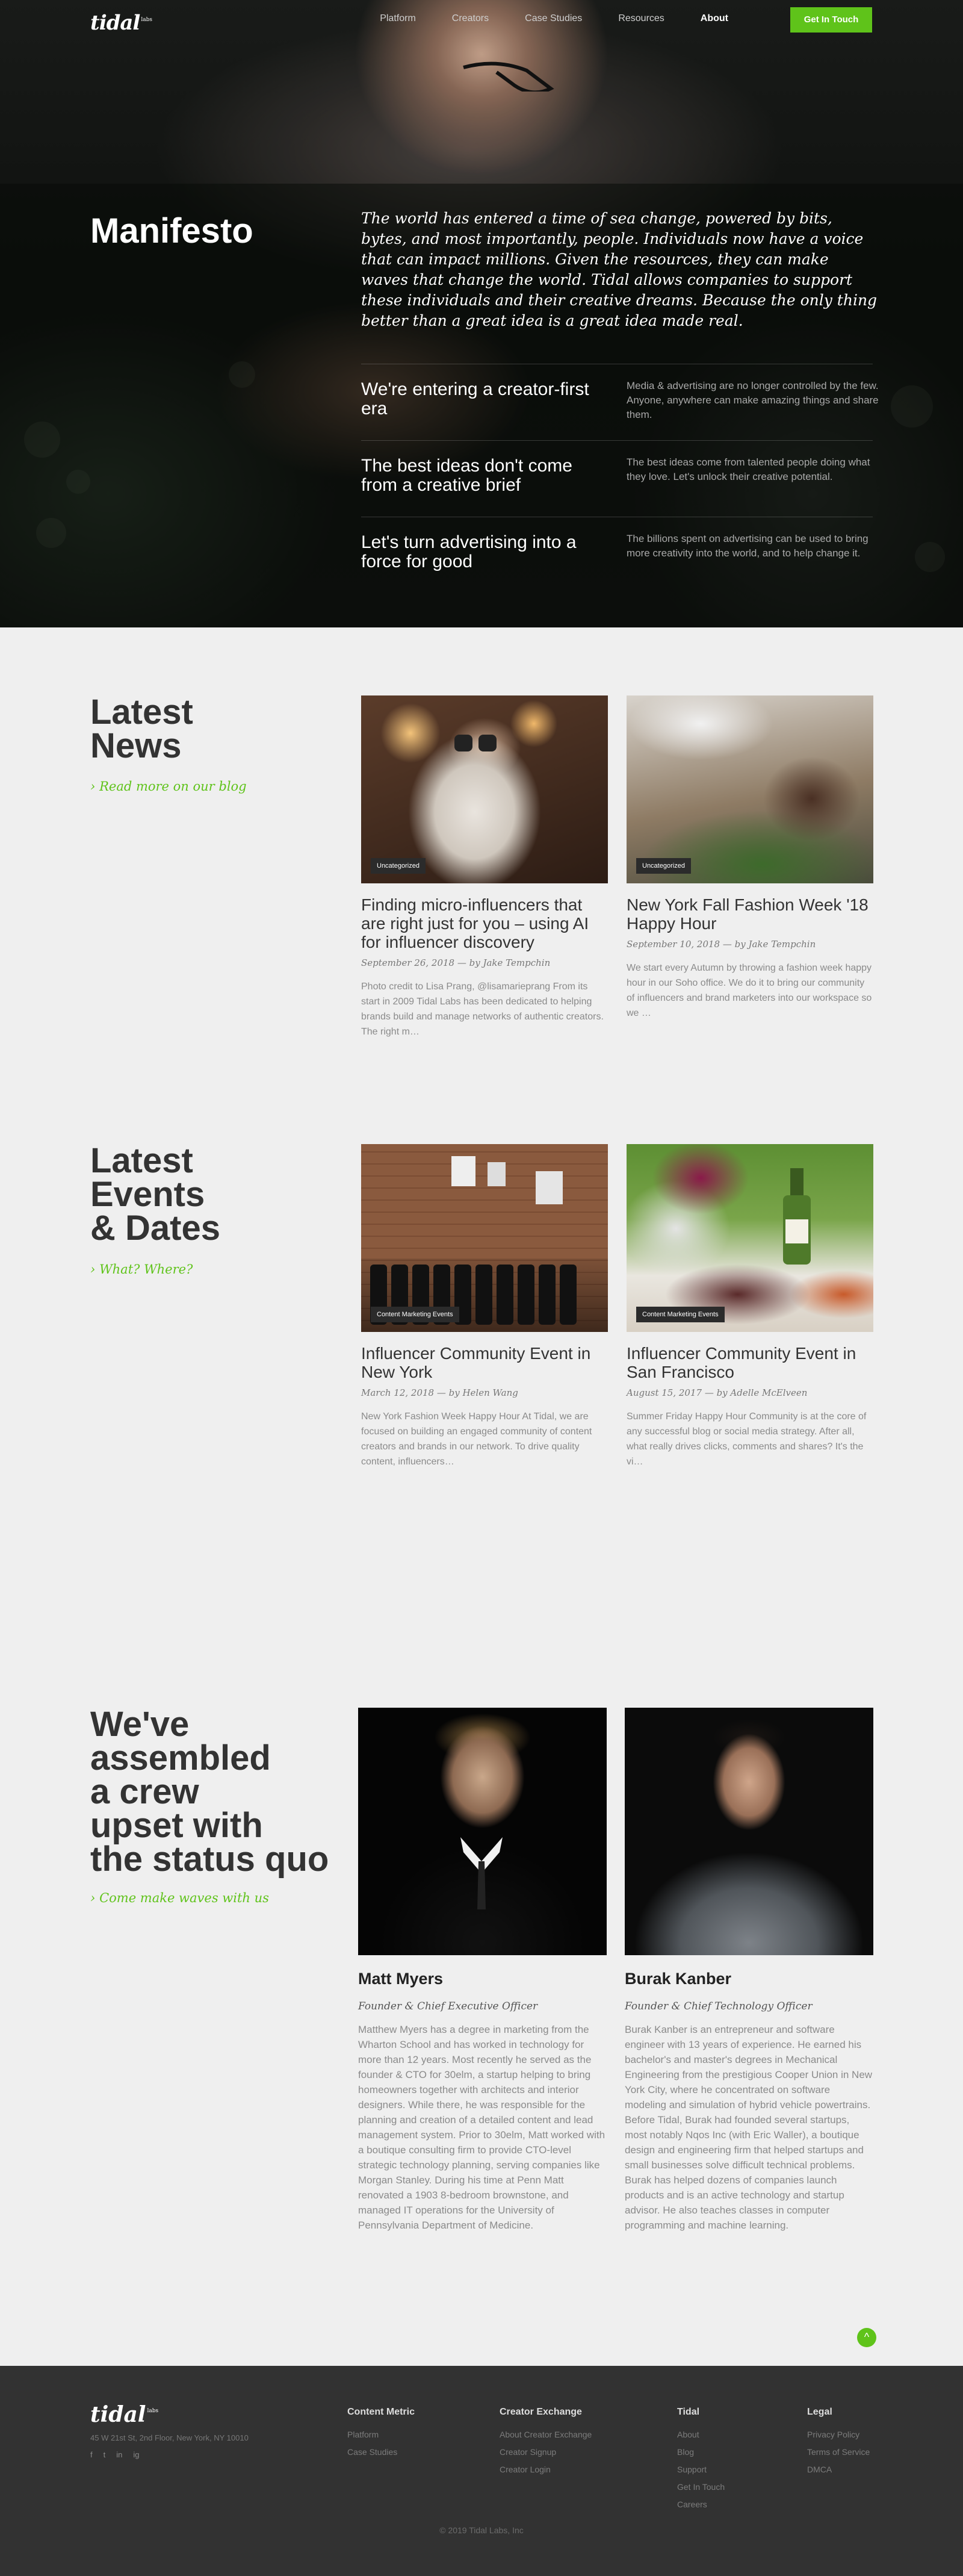 The height and width of the screenshot is (2576, 963). Describe the element at coordinates (401, 1979) in the screenshot. I see `team-member-name: Matt Myers` at that location.